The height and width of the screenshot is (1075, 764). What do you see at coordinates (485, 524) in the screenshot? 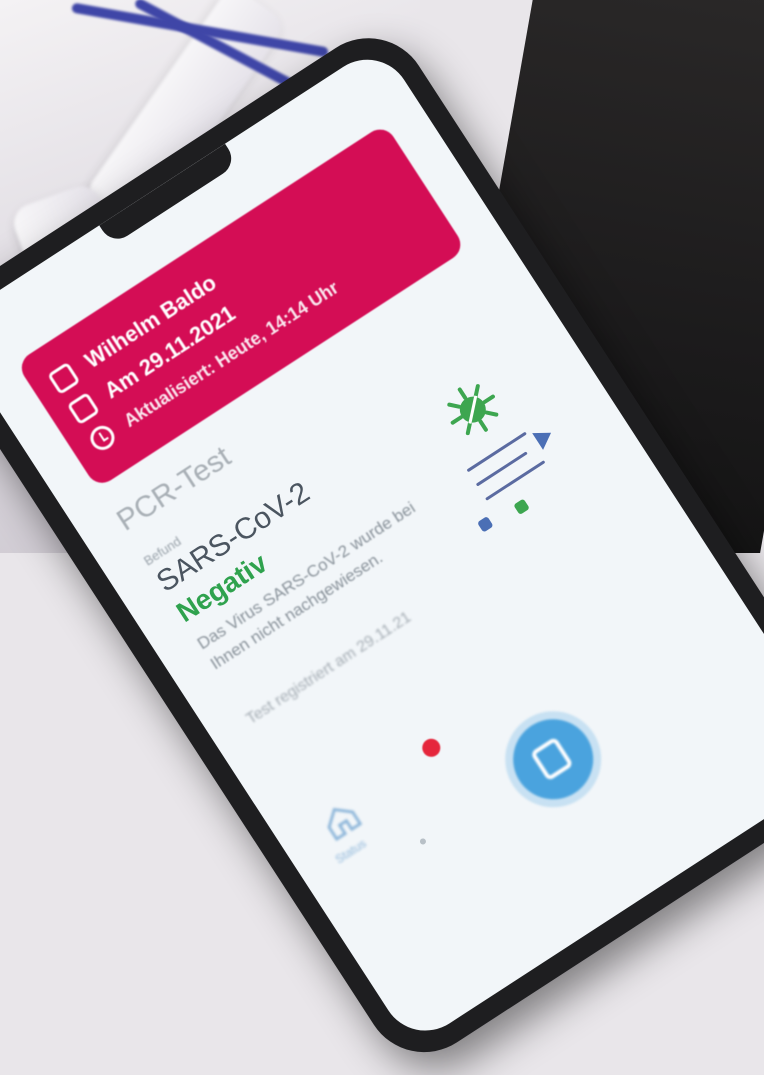
I see `dot-blue` at bounding box center [485, 524].